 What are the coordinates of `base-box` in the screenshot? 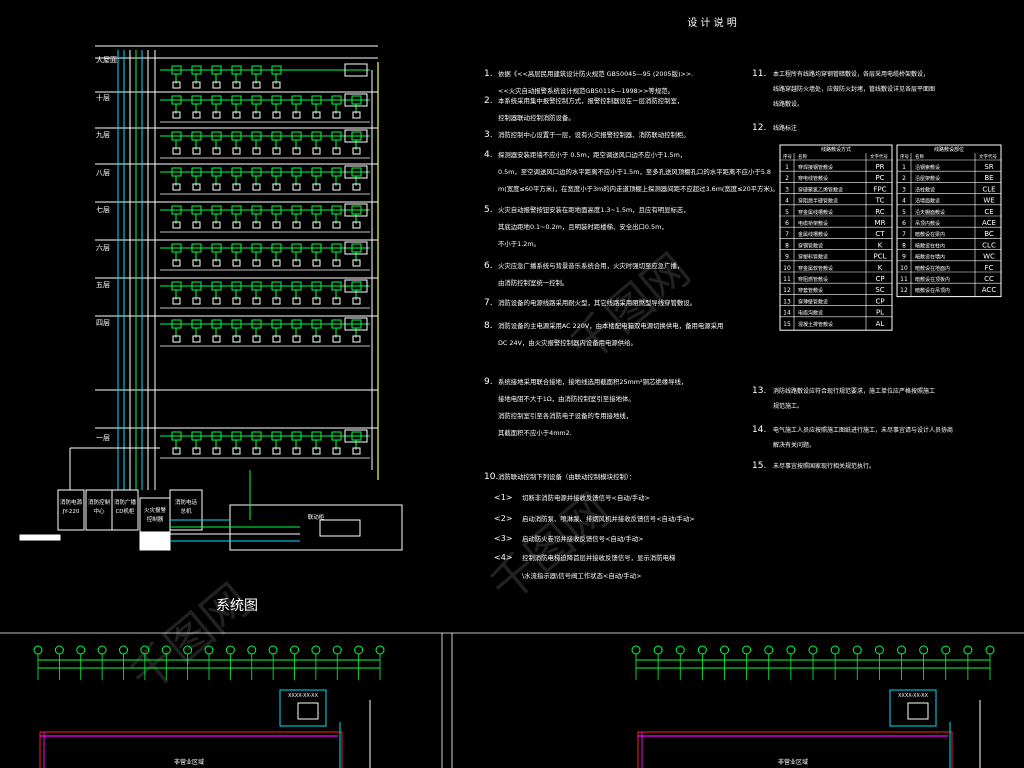 It's located at (40, 537).